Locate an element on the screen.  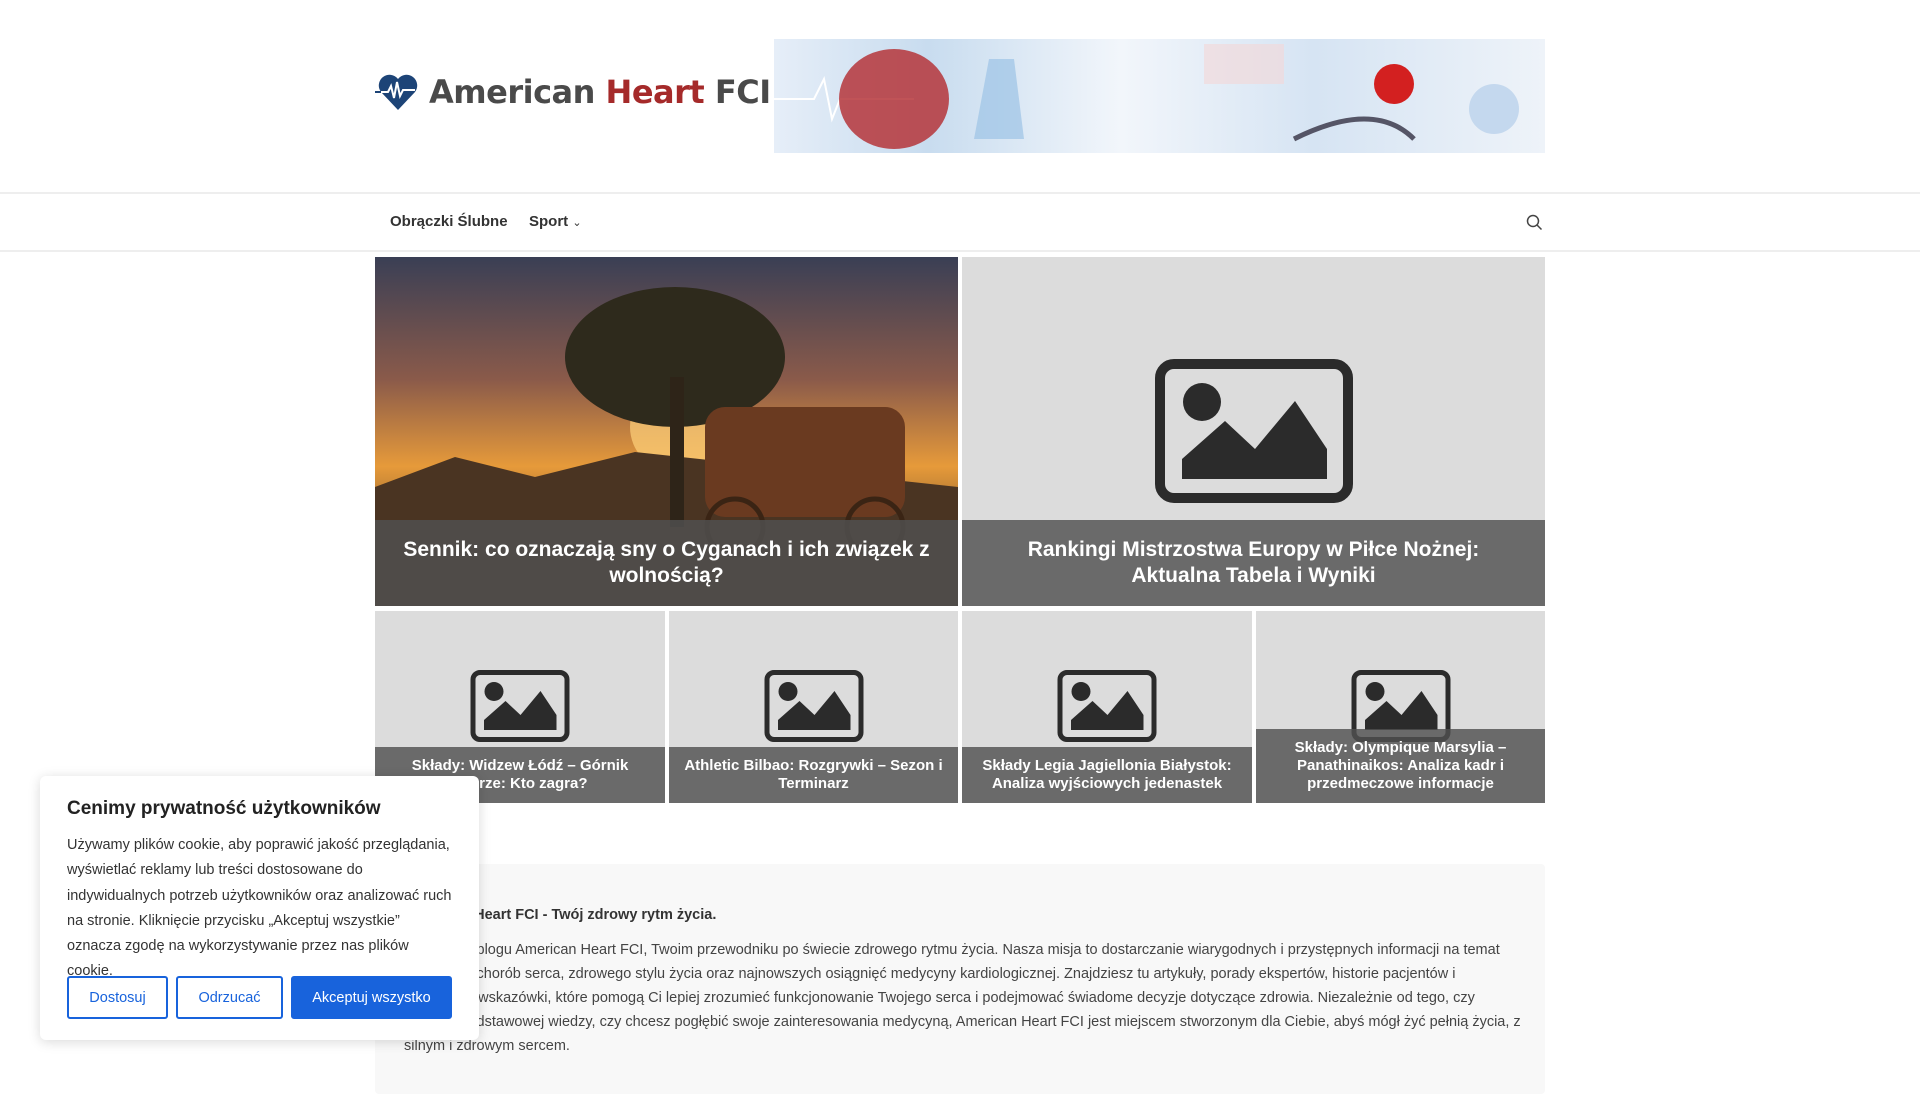
main-nav: Obrączki Ślubne Sport ⌄ is located at coordinates (960, 222).